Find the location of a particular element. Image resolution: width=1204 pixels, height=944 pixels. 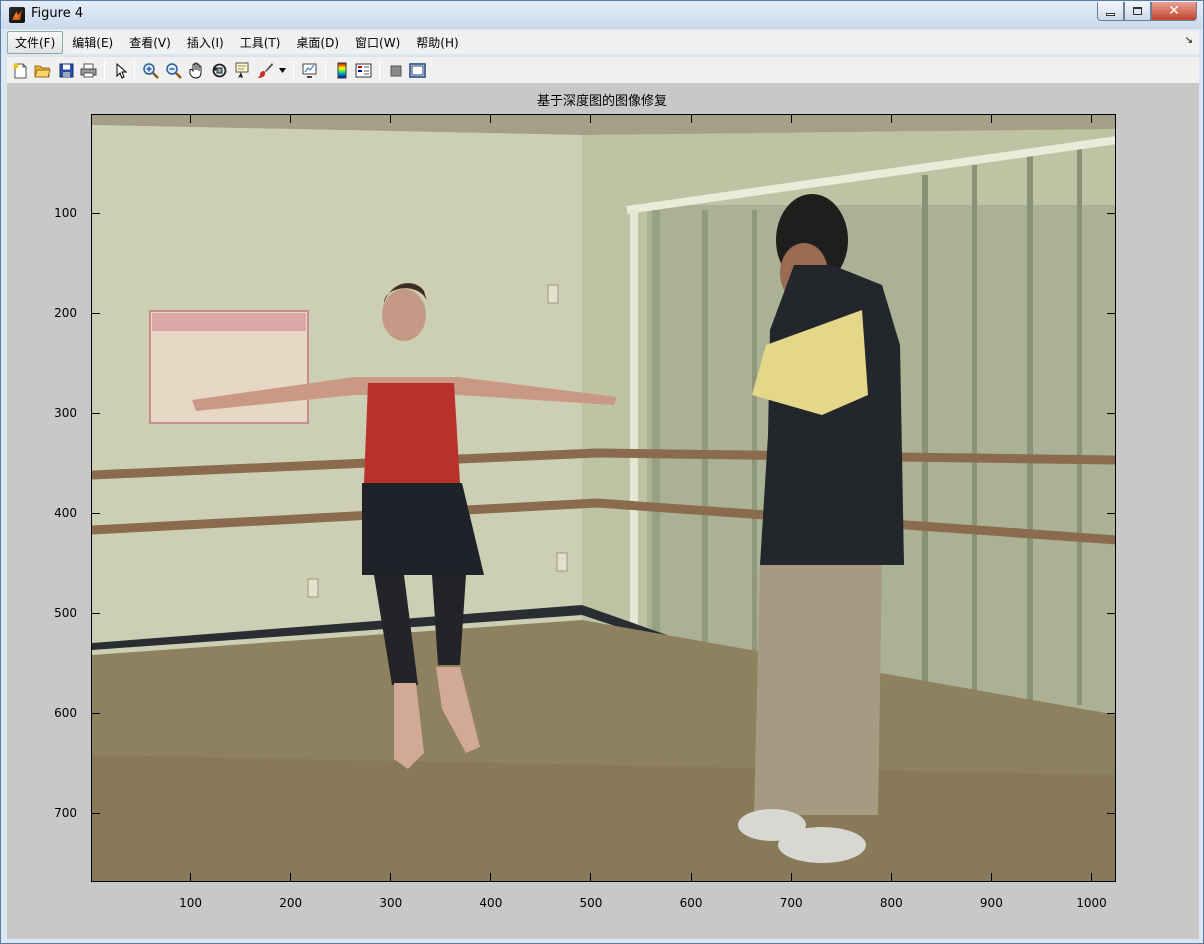

y-tick-label: 500 is located at coordinates (65, 612).